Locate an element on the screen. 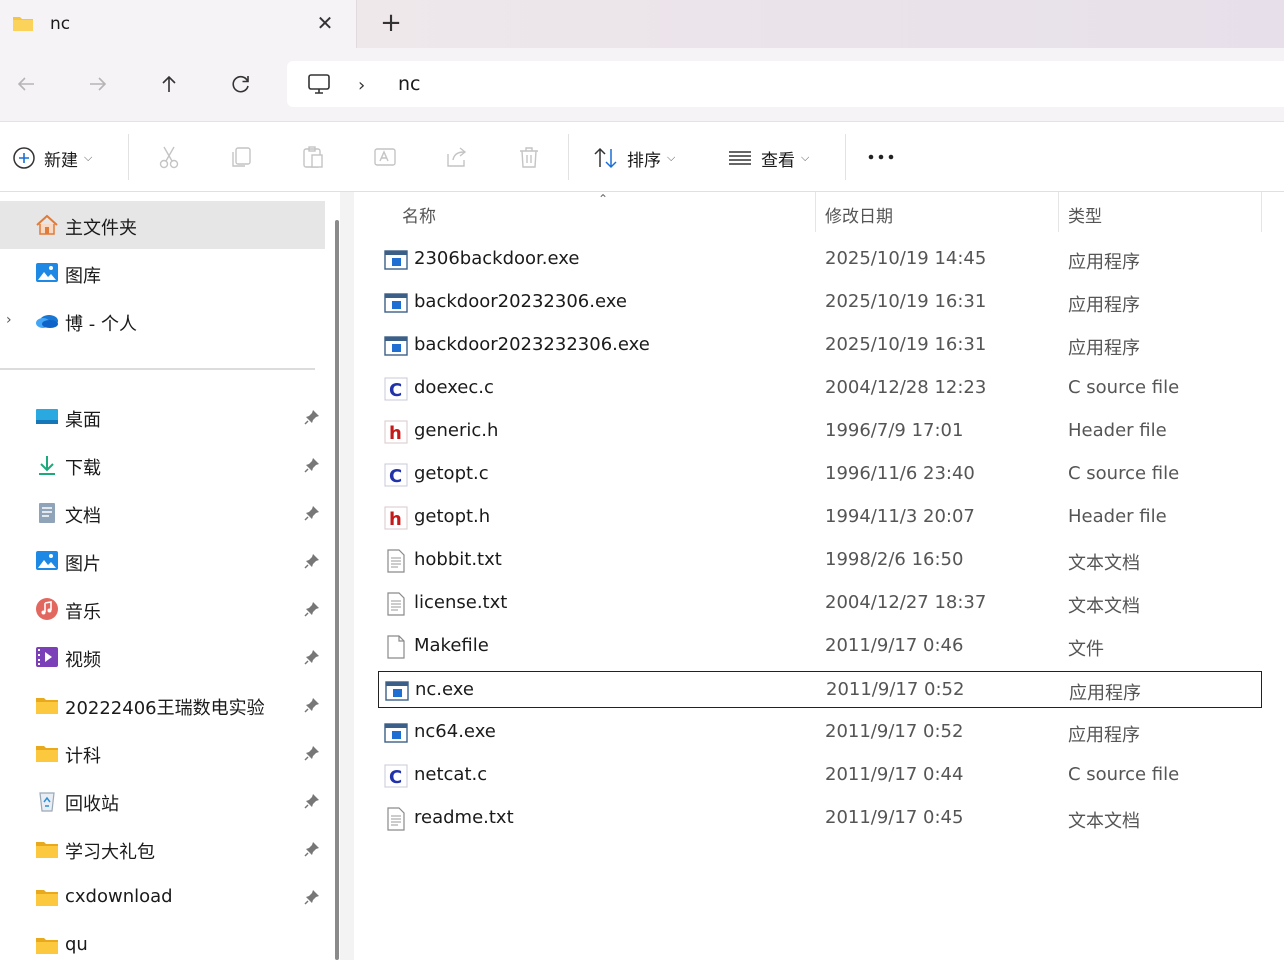 This screenshot has height=960, width=1284. copy-icon is located at coordinates (241, 157).